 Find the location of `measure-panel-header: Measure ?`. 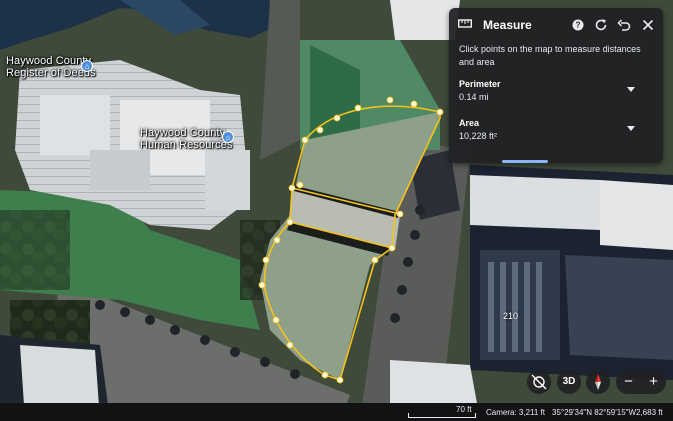

measure-panel-header: Measure ? is located at coordinates (556, 25).